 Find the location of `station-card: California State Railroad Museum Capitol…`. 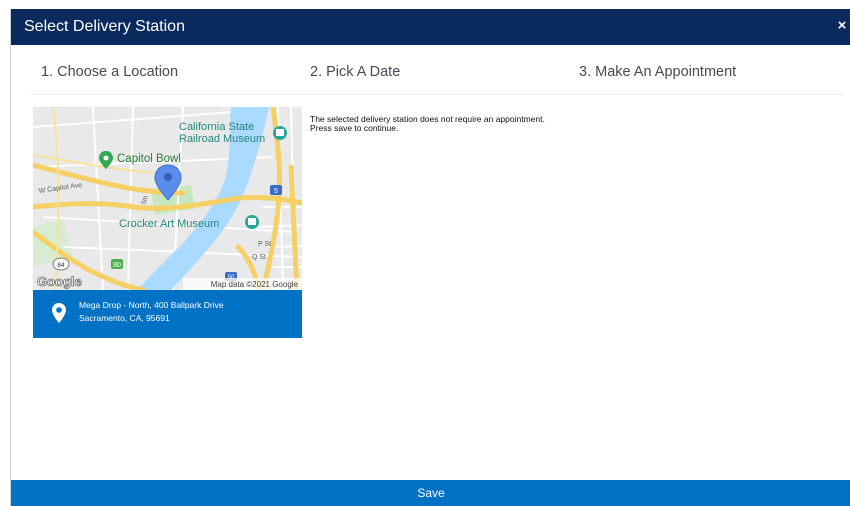

station-card: California State Railroad Museum Capitol… is located at coordinates (167, 222).